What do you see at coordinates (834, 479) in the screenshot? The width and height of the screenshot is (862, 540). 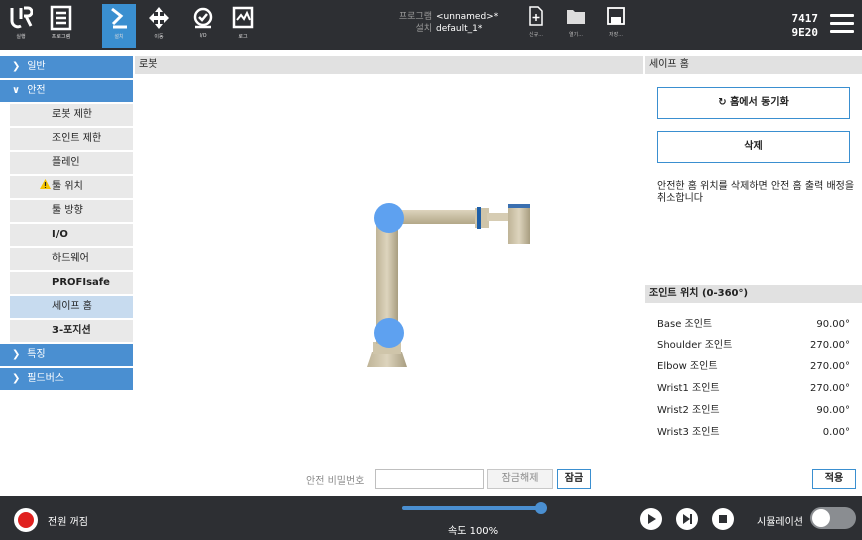 I see `apply-button: 적용` at bounding box center [834, 479].